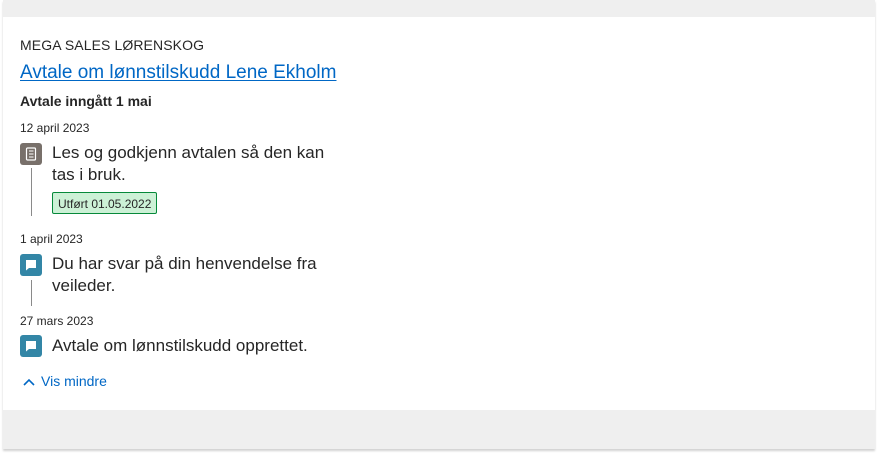 The image size is (879, 457). I want to click on event-date: 12 april 2023, so click(55, 128).